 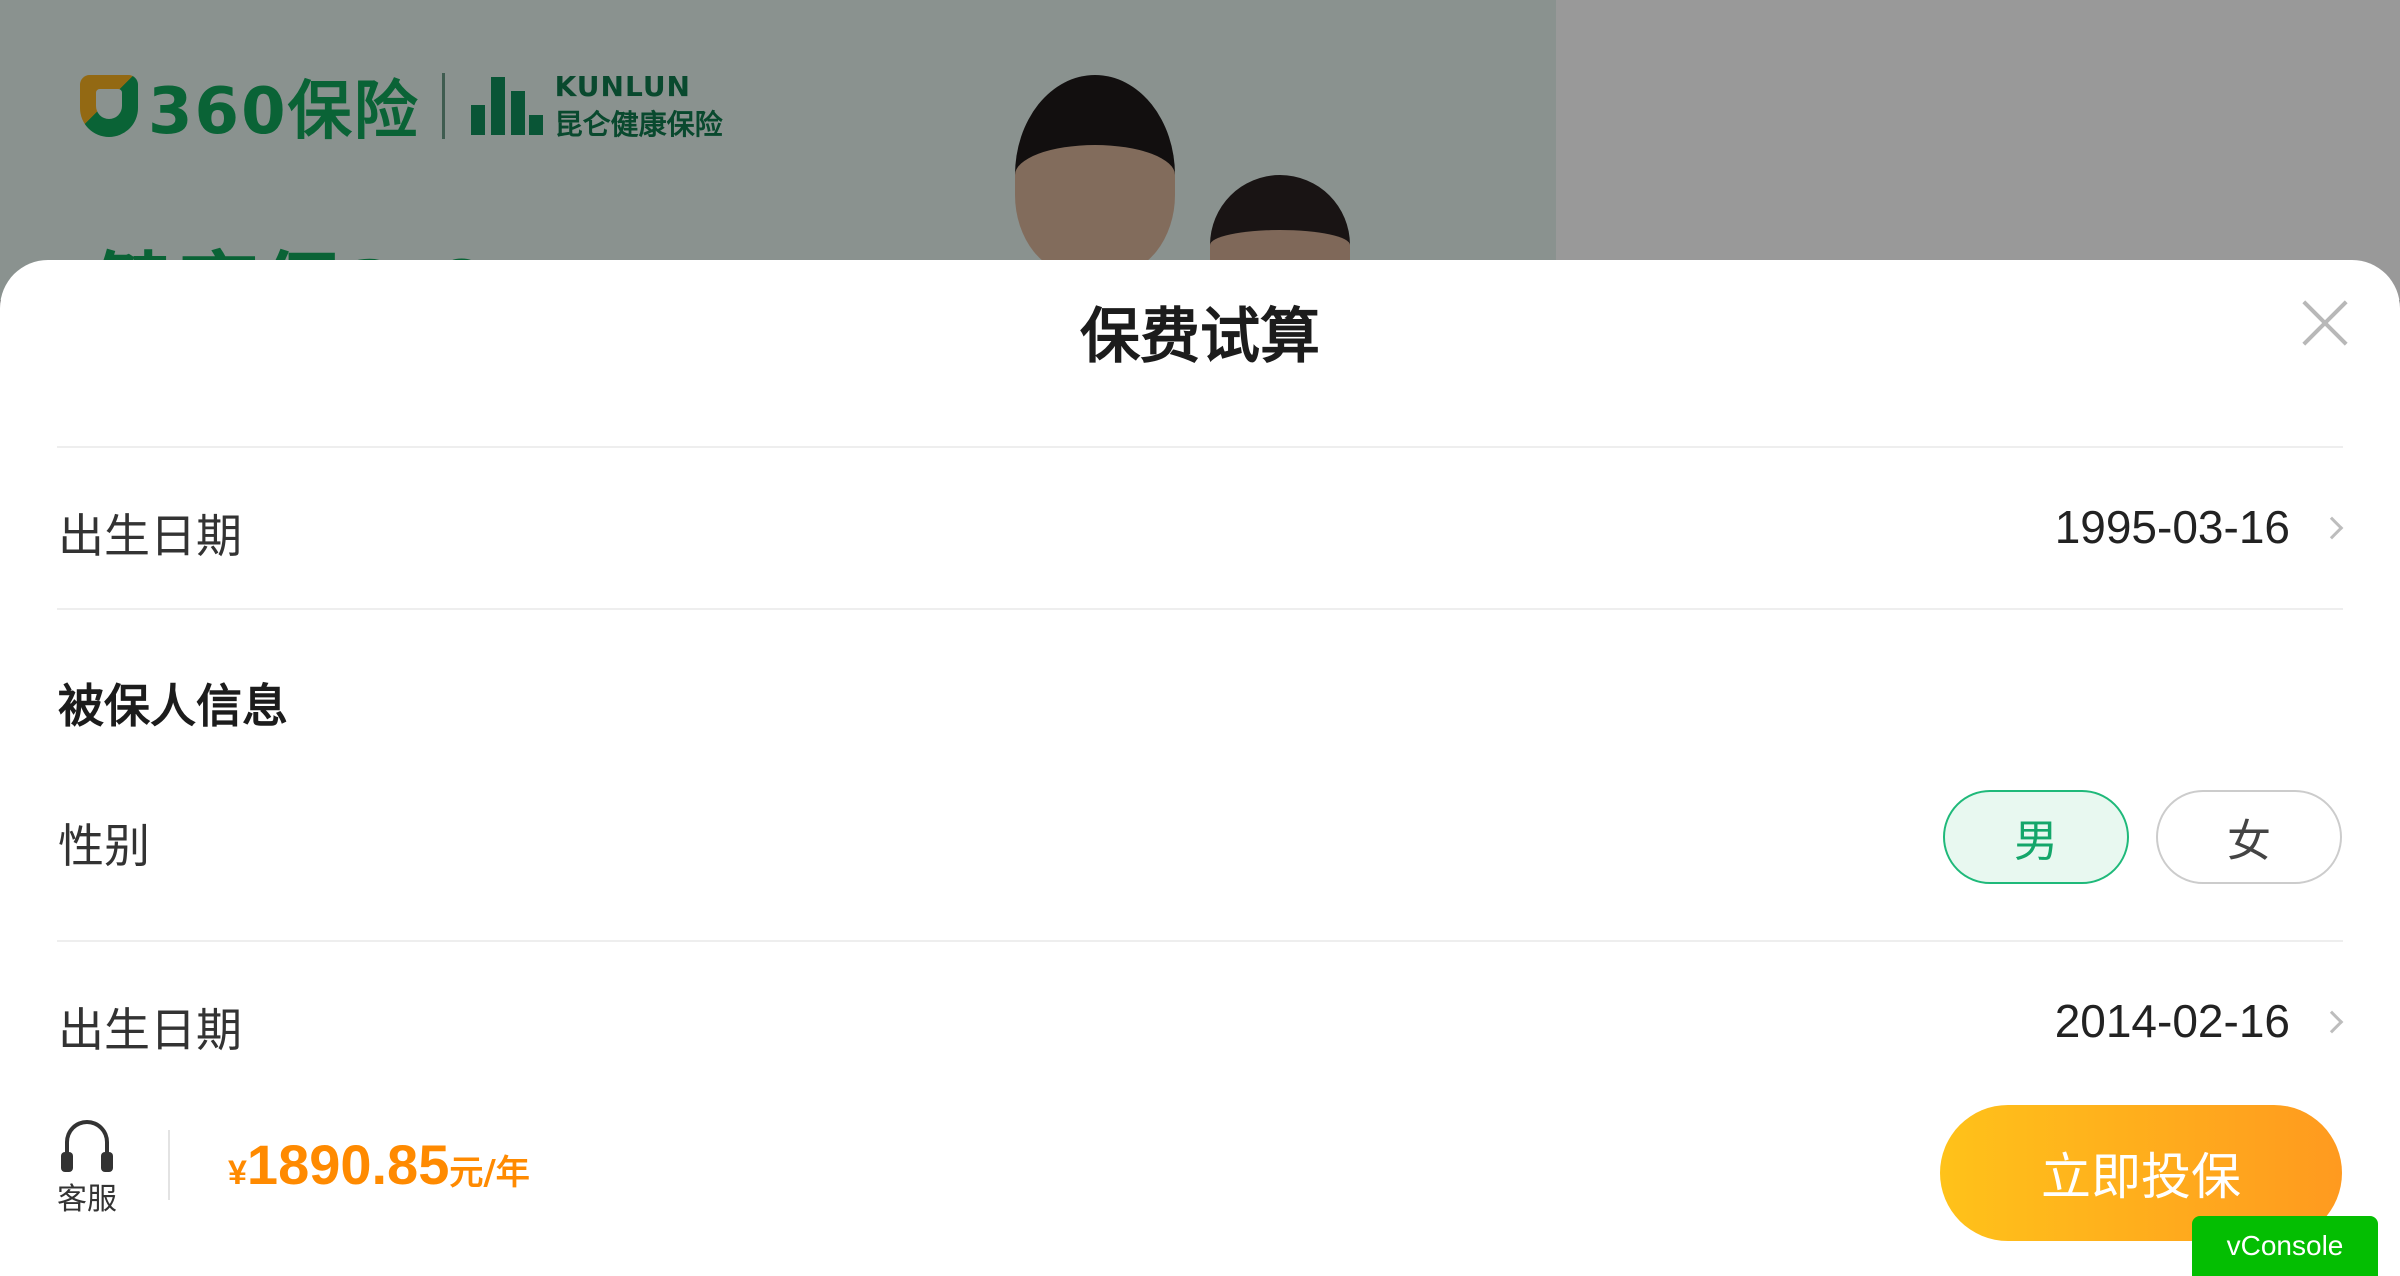 What do you see at coordinates (104, 846) in the screenshot?
I see `gender-label: 性别` at bounding box center [104, 846].